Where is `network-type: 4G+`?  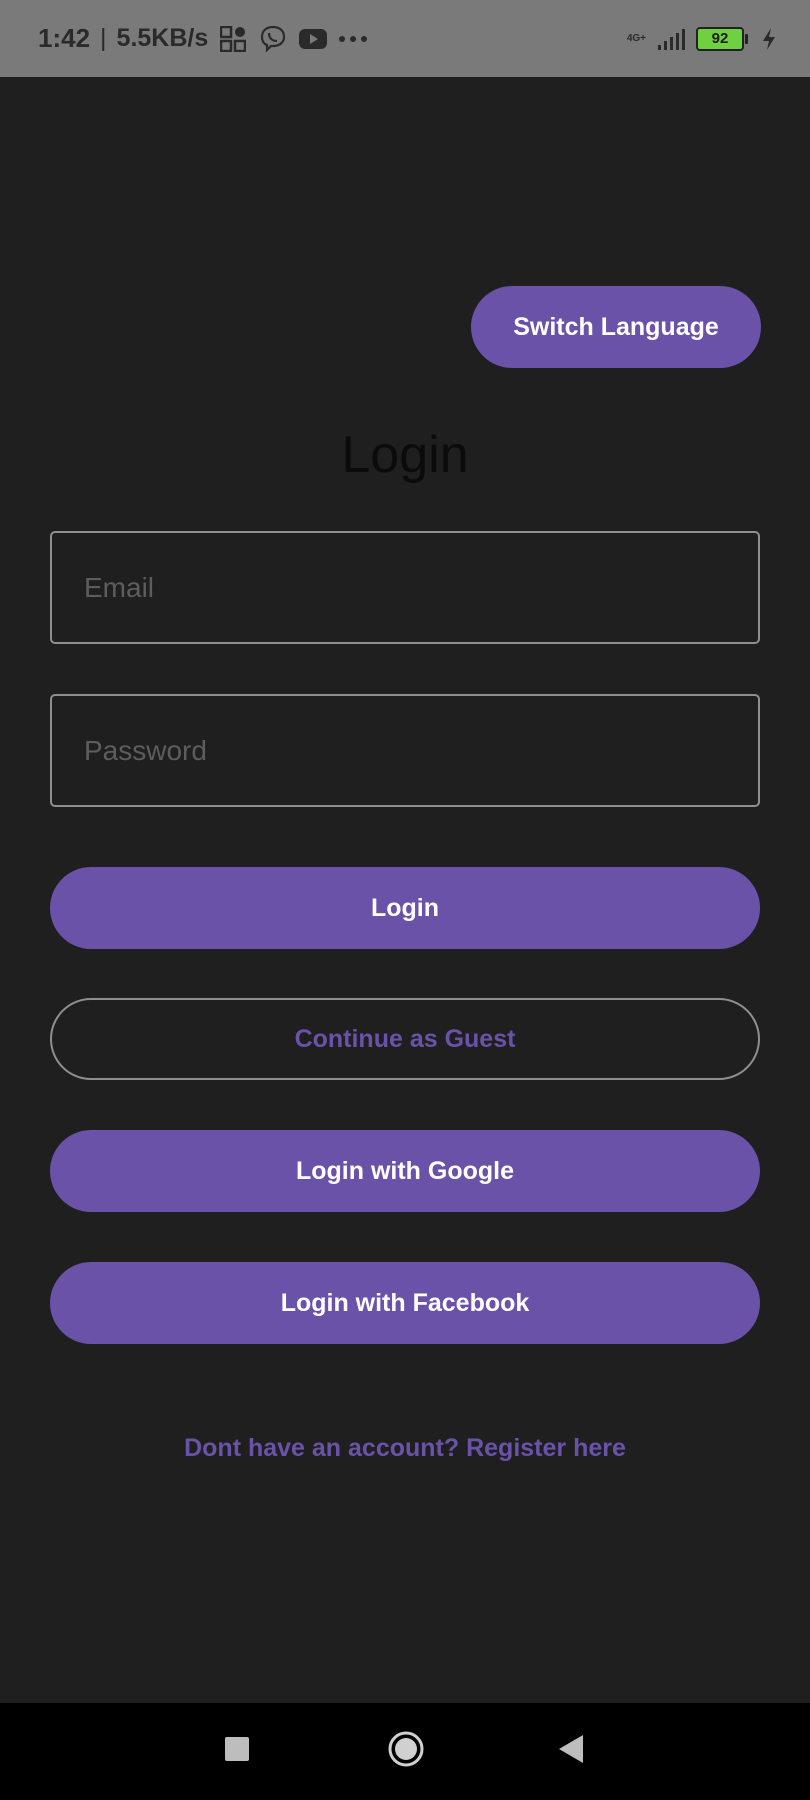 network-type: 4G+ is located at coordinates (636, 38).